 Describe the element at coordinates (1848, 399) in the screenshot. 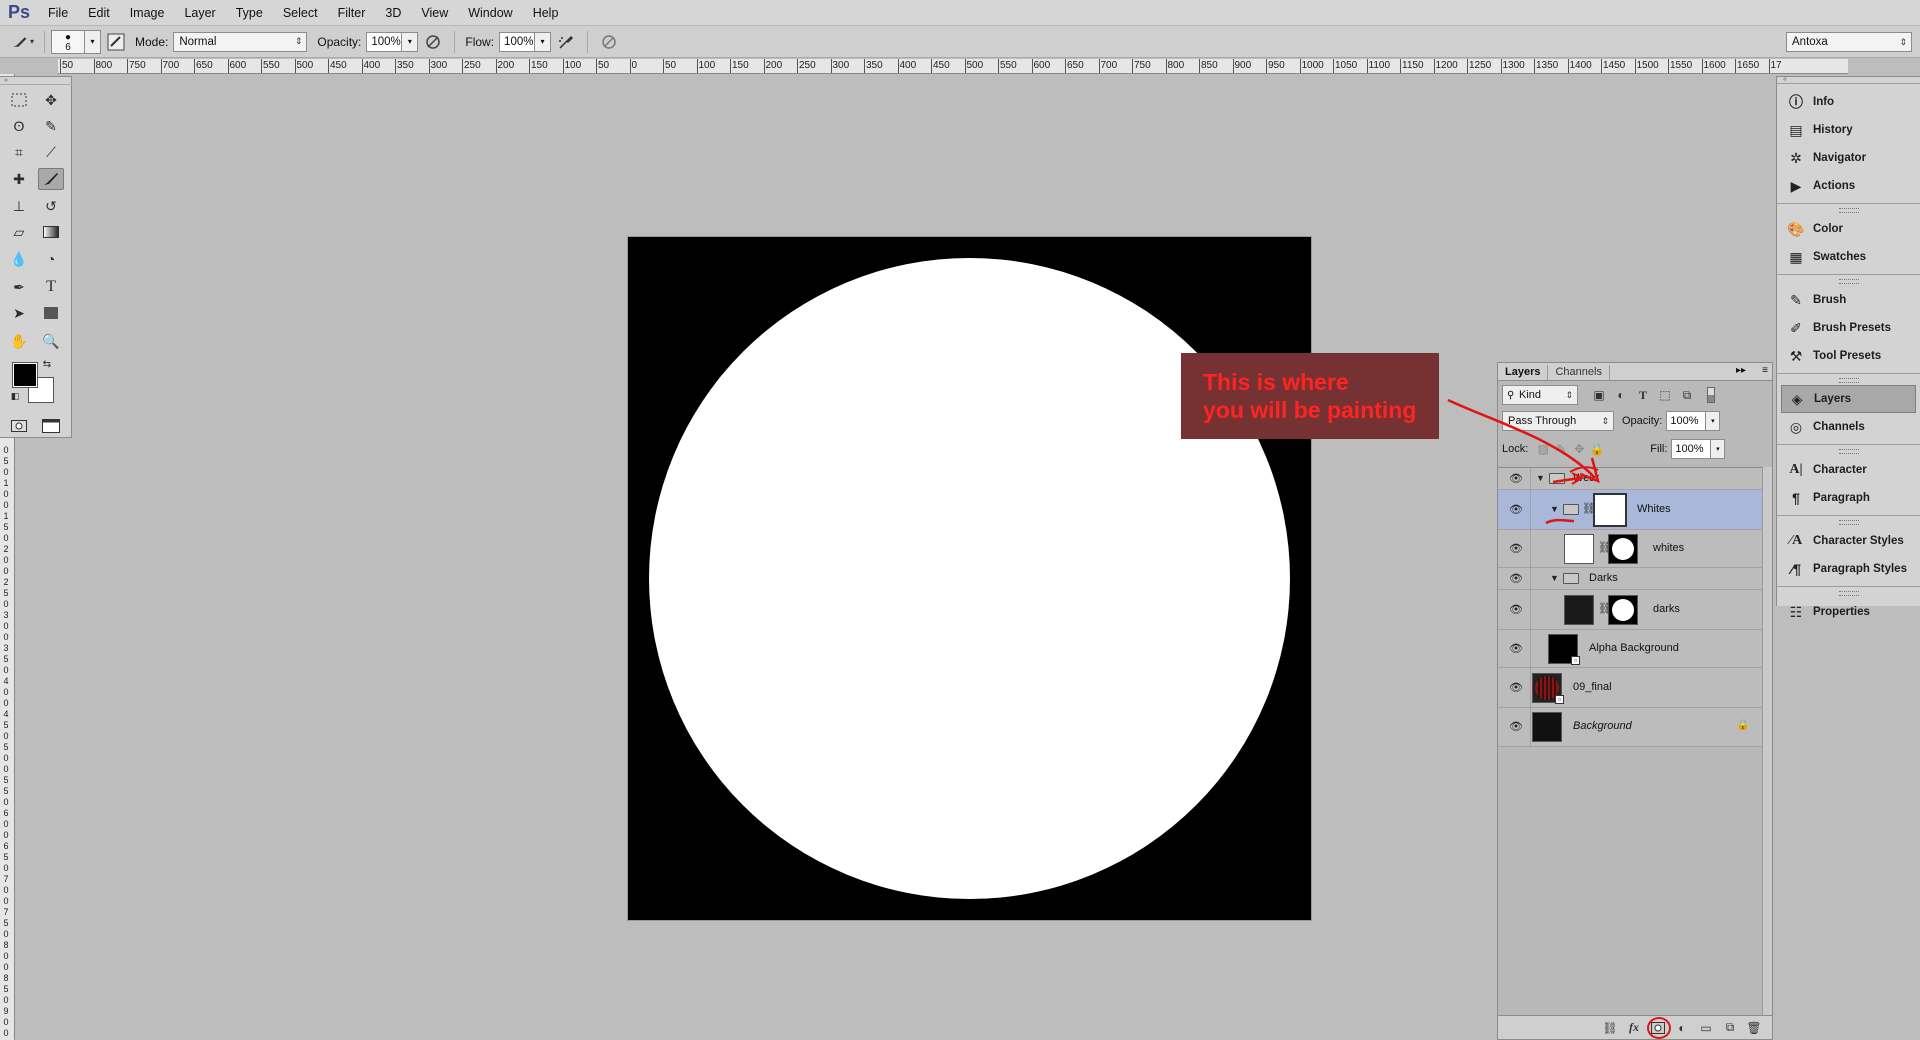

I see `dock-item-layers: ◈ Layers` at that location.